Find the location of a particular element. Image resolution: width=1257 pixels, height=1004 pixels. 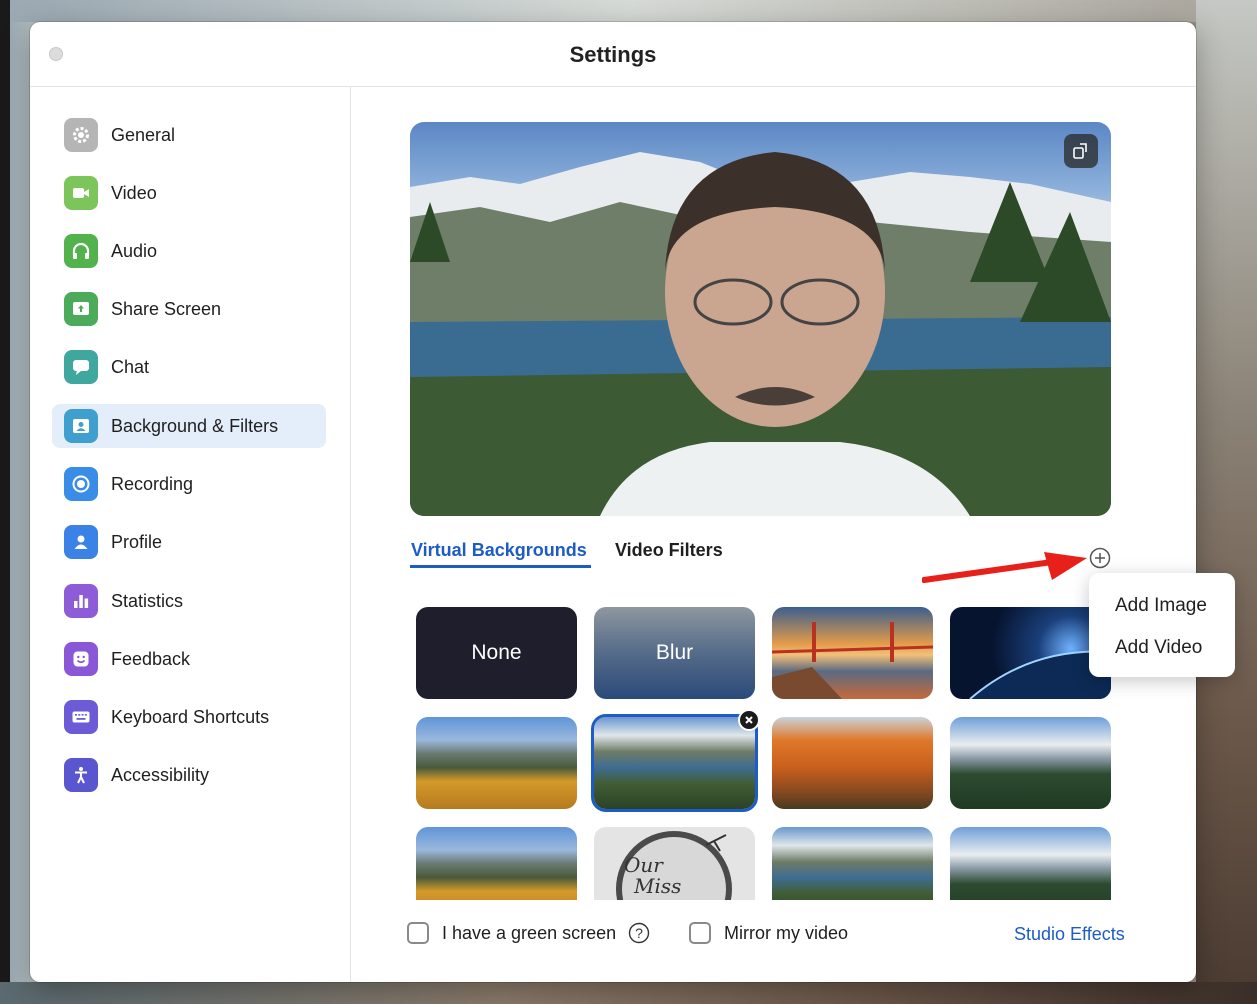

tile-label: None is located at coordinates (496, 652).